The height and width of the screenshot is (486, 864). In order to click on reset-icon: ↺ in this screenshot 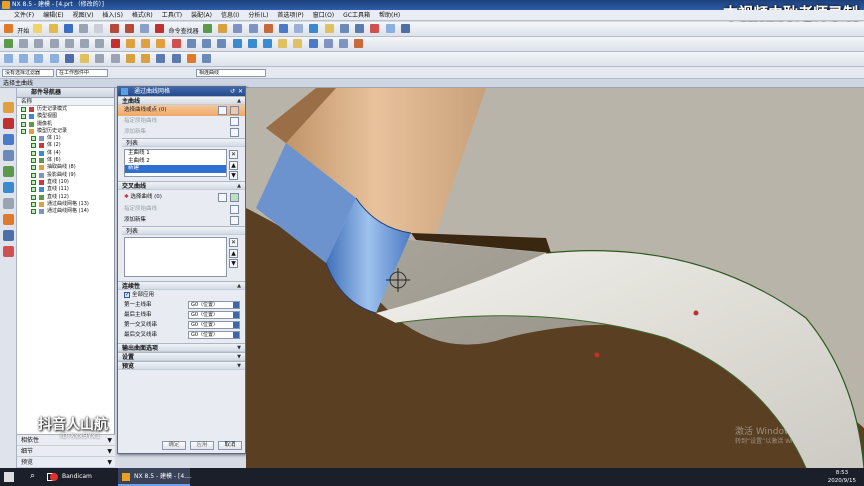, I will do `click(232, 91)`.